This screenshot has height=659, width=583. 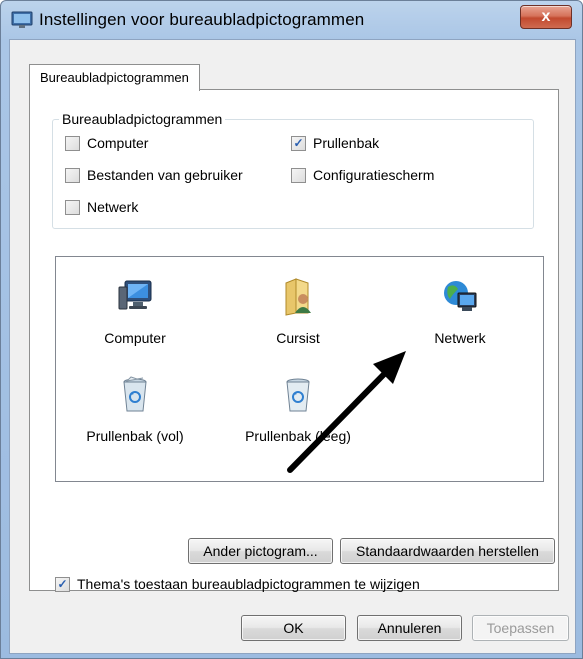 I want to click on icon-item-recycle-bin-full: Prullenbak (vol), so click(x=135, y=409).